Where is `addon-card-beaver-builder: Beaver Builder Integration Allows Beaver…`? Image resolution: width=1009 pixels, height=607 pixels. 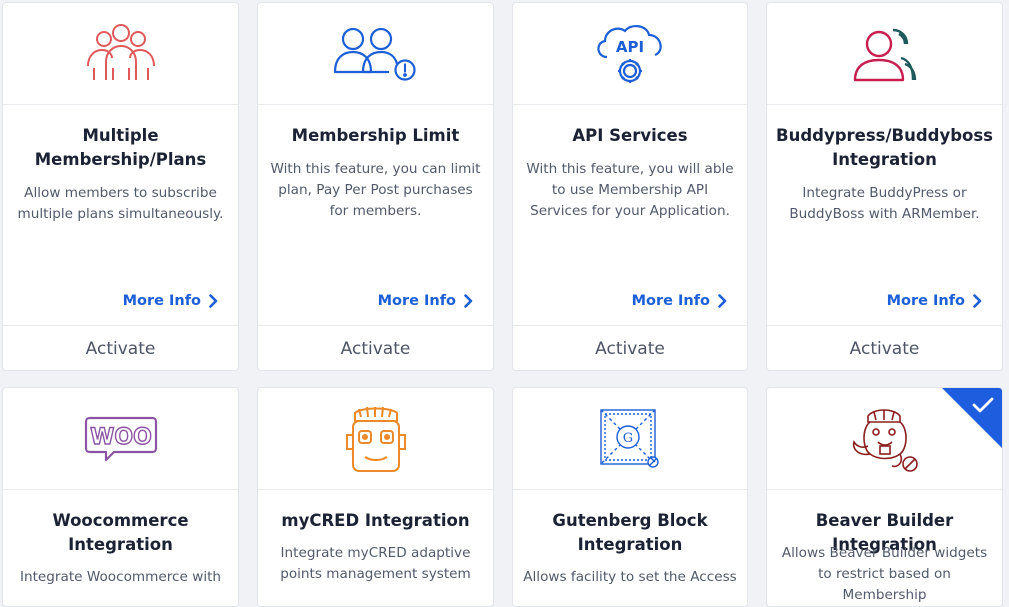
addon-card-beaver-builder: Beaver Builder Integration Allows Beaver… is located at coordinates (884, 497).